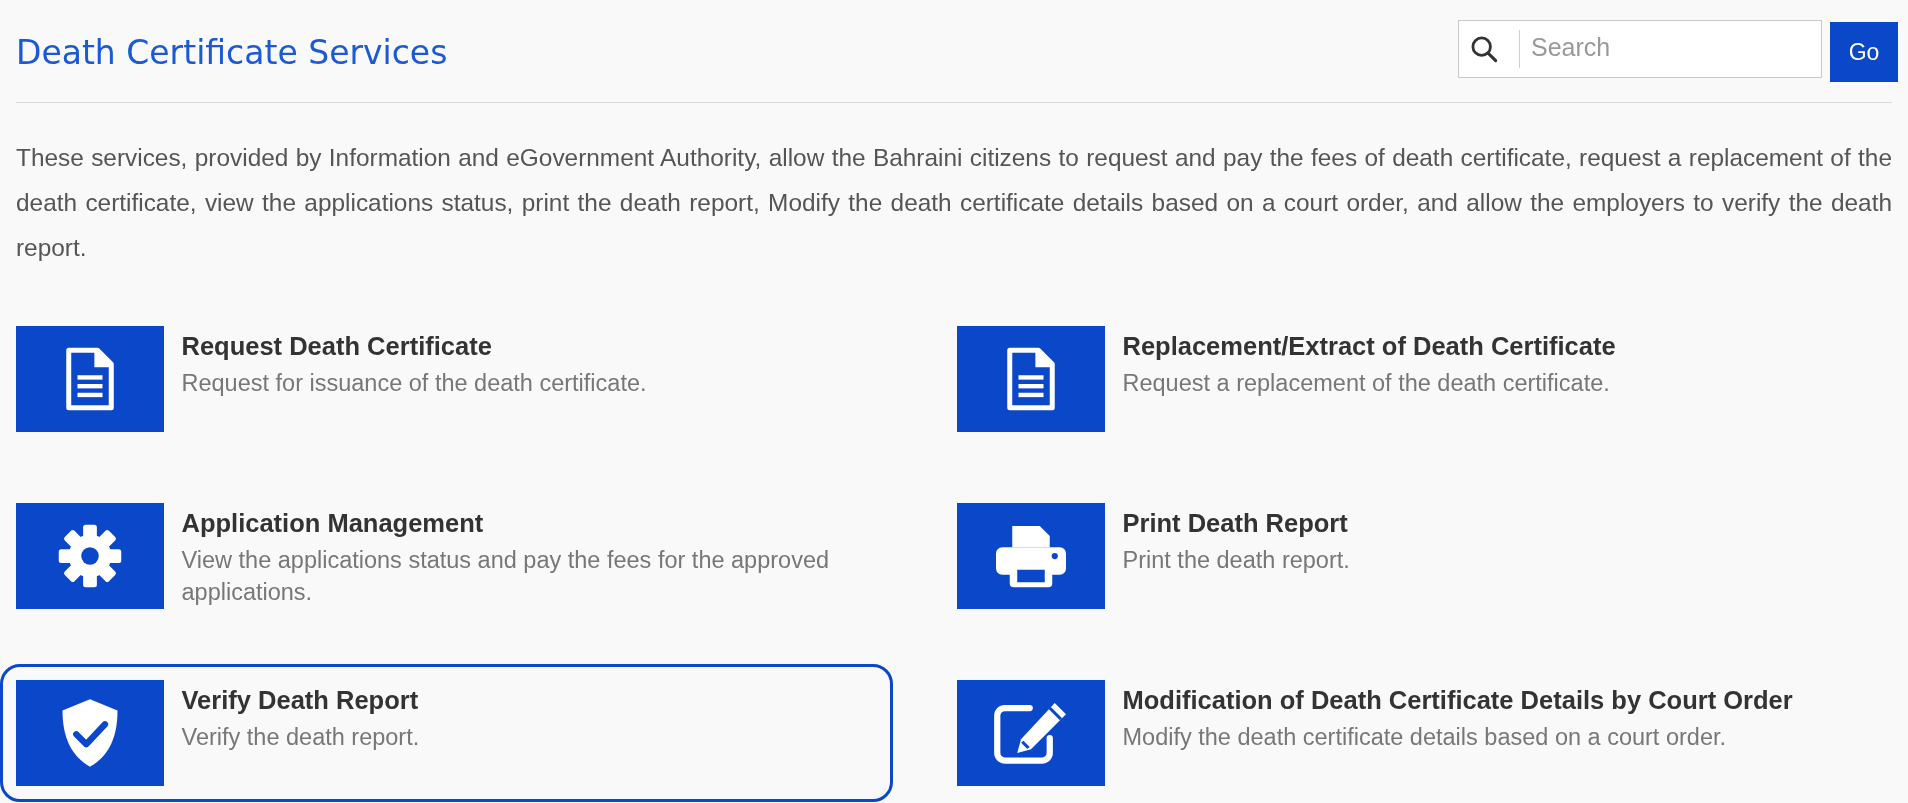 This screenshot has width=1908, height=803. I want to click on service-tile: Verify Death Report Verify the death report., so click(446, 733).